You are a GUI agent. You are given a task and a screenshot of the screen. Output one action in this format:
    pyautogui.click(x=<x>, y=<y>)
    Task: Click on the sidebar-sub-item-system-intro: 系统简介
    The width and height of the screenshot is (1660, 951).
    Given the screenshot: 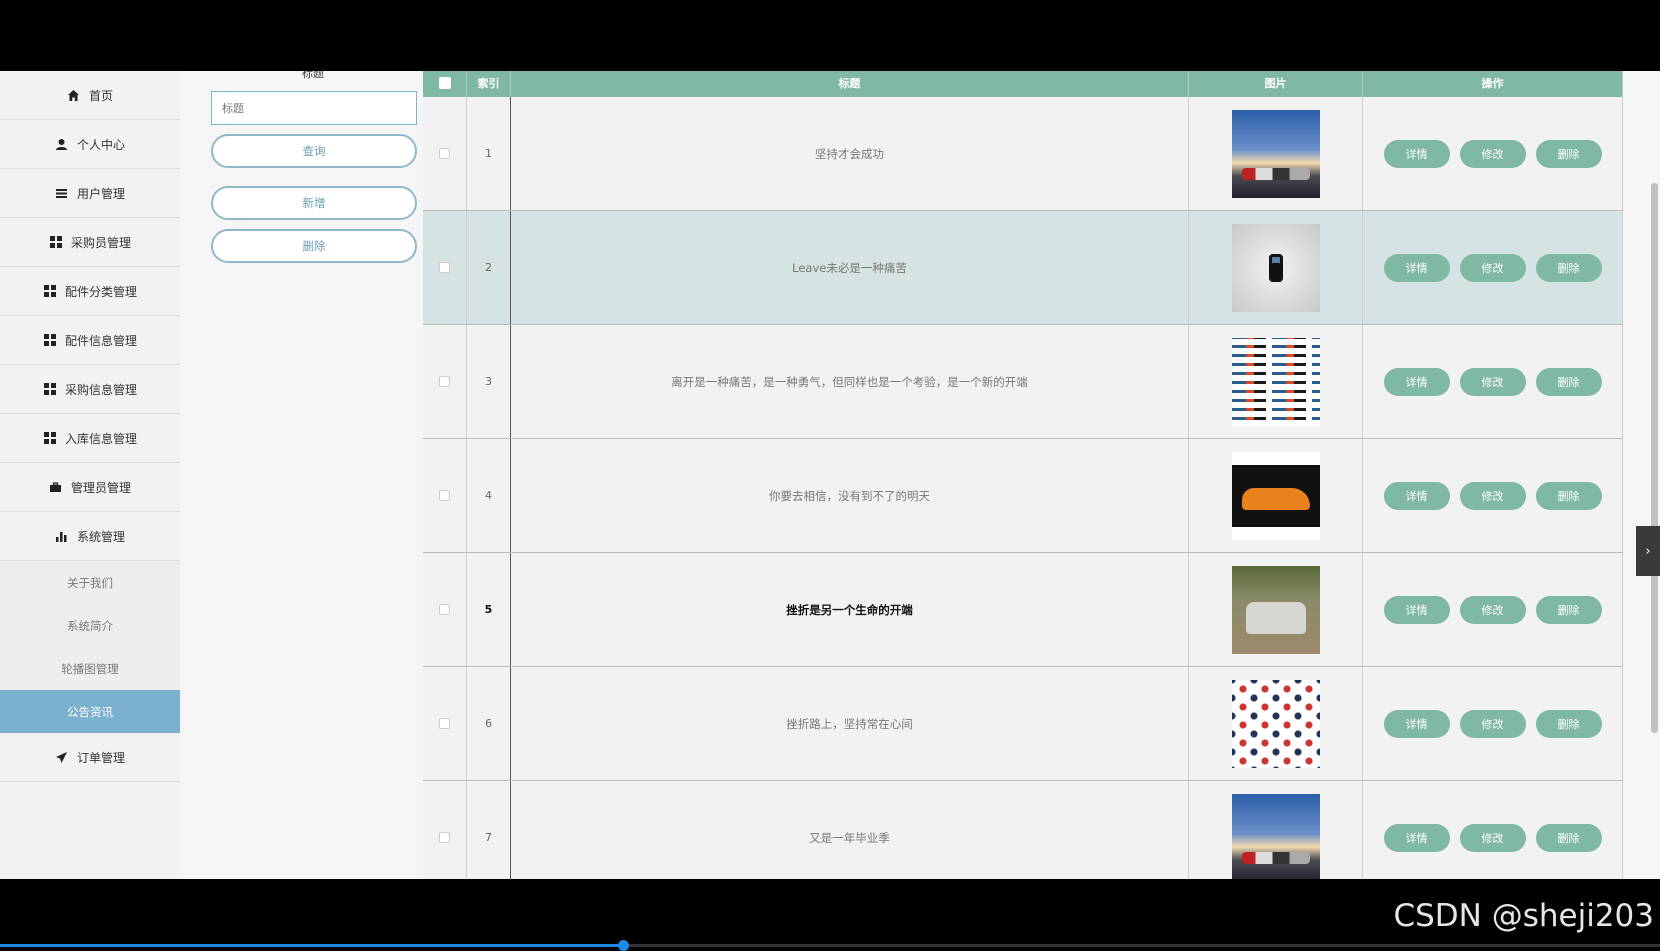 What is the action you would take?
    pyautogui.click(x=90, y=625)
    